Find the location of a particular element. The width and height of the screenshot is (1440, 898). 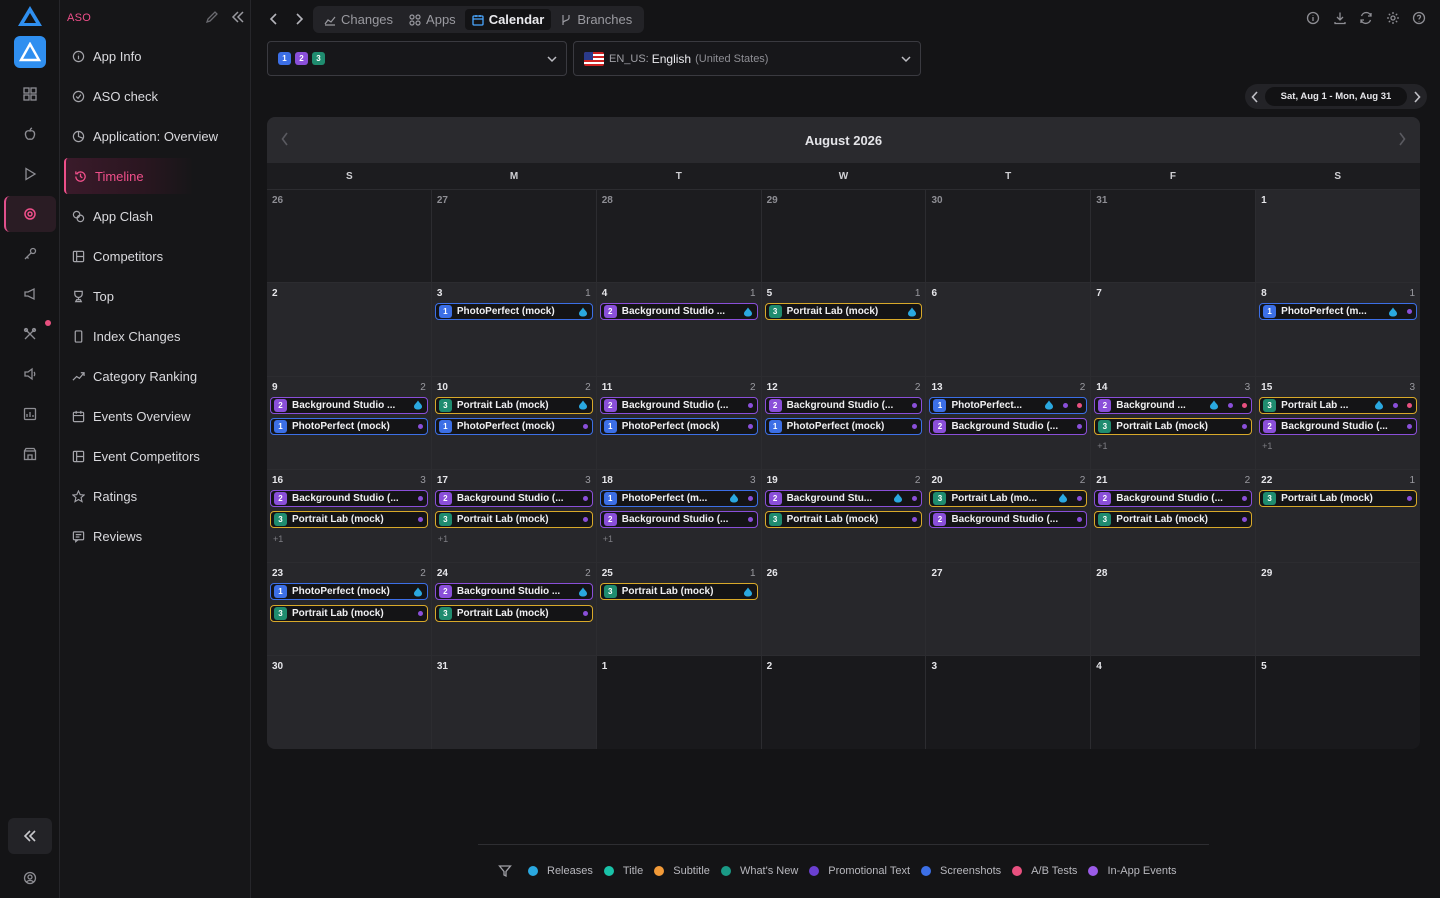

sidebar-item-app-clash: App Clash is located at coordinates (155, 216).